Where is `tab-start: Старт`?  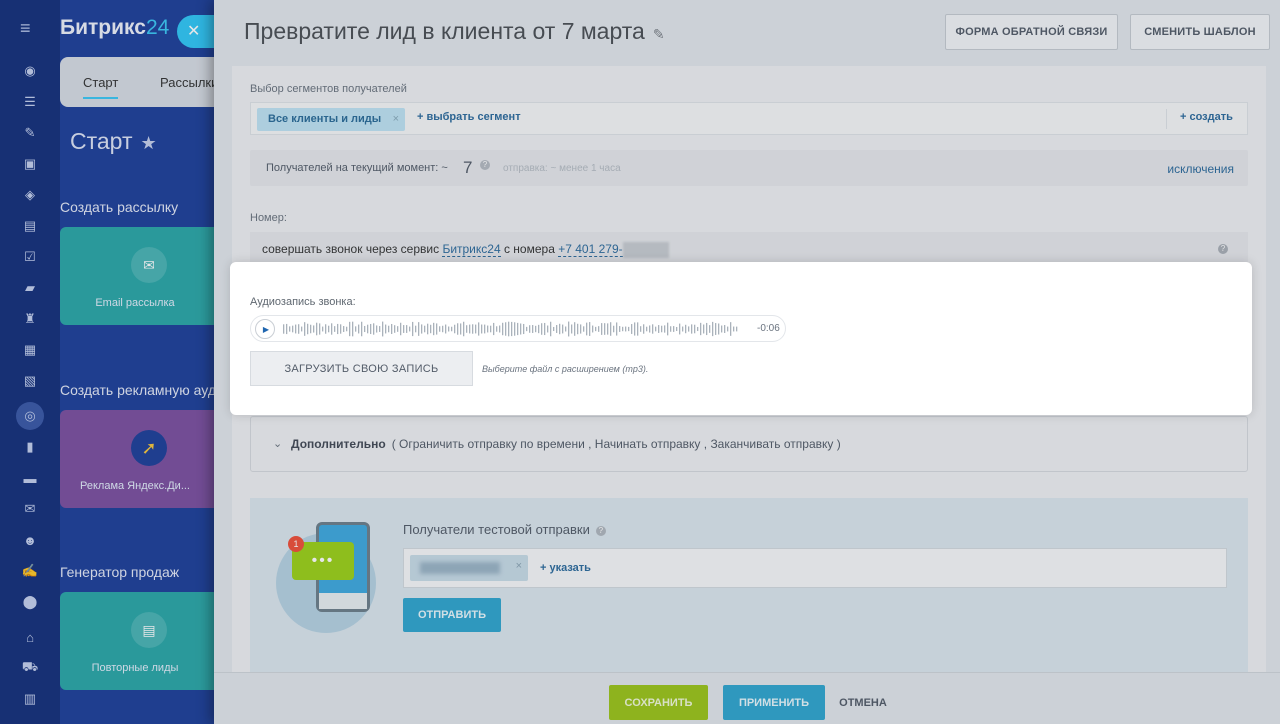
tab-start: Старт is located at coordinates (101, 87).